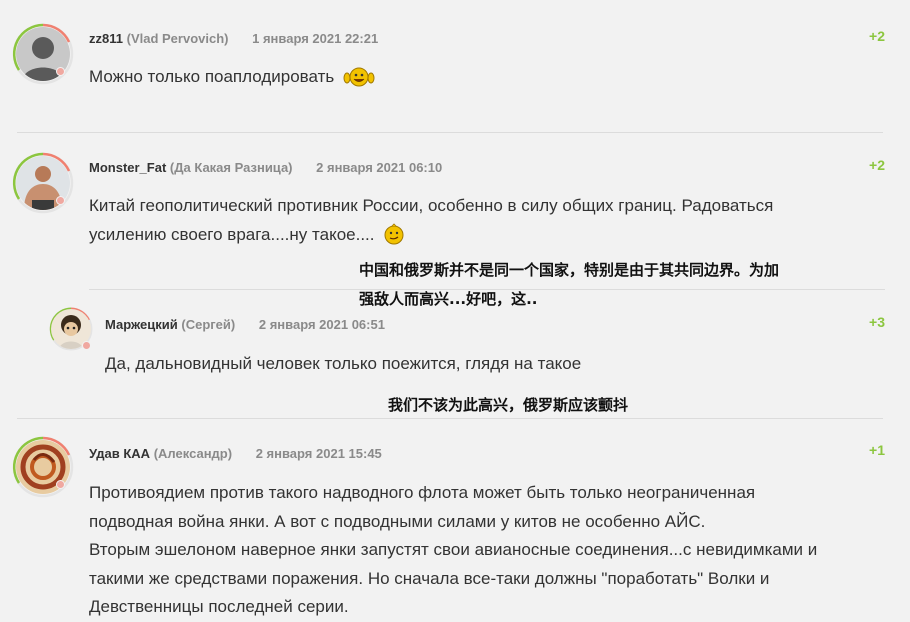 The image size is (910, 622). What do you see at coordinates (379, 167) in the screenshot?
I see `comment-date: 2 января 2021 06:10` at bounding box center [379, 167].